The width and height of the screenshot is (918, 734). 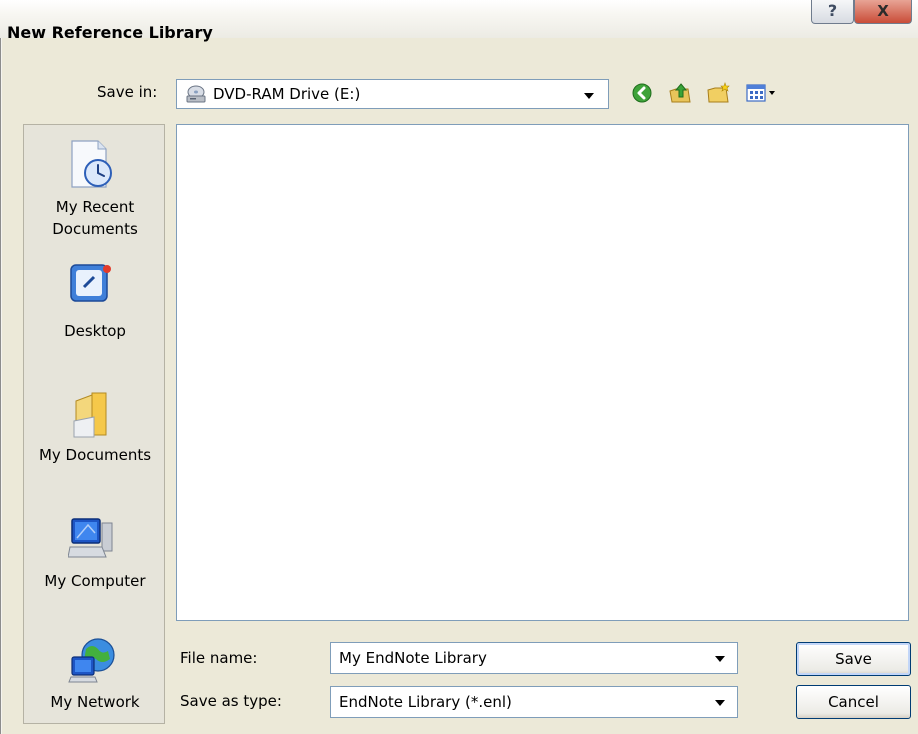 What do you see at coordinates (95, 331) in the screenshot?
I see `place-label: Desktop` at bounding box center [95, 331].